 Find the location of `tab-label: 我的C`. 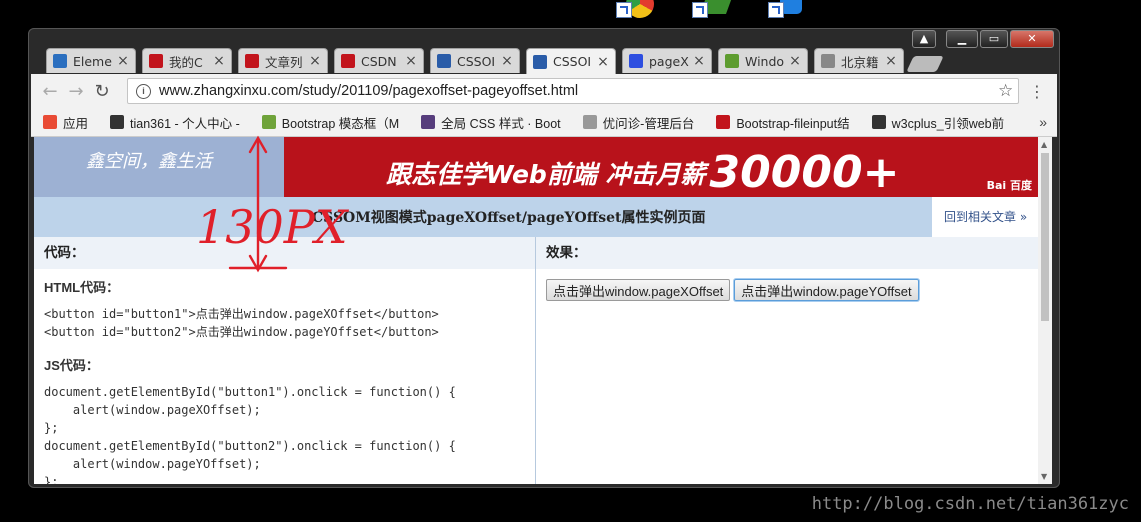

tab-label: 我的C is located at coordinates (186, 62).